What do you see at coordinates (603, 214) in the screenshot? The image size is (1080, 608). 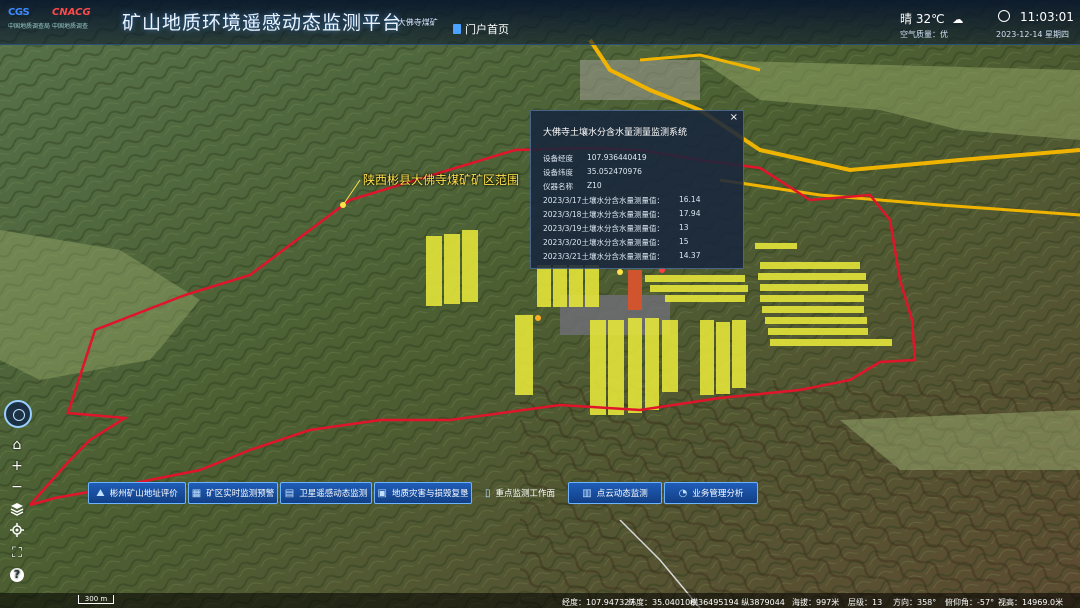 I see `measurement-label: 2023/3/18土壤水分含水量测量值：` at bounding box center [603, 214].